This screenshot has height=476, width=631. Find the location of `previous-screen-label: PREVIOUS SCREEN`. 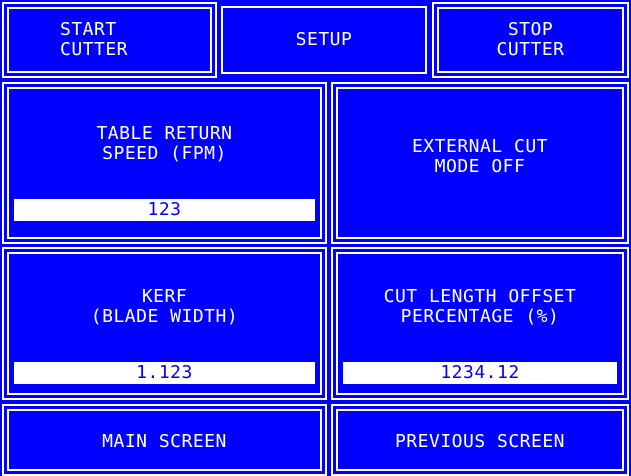

previous-screen-label: PREVIOUS SCREEN is located at coordinates (480, 441).